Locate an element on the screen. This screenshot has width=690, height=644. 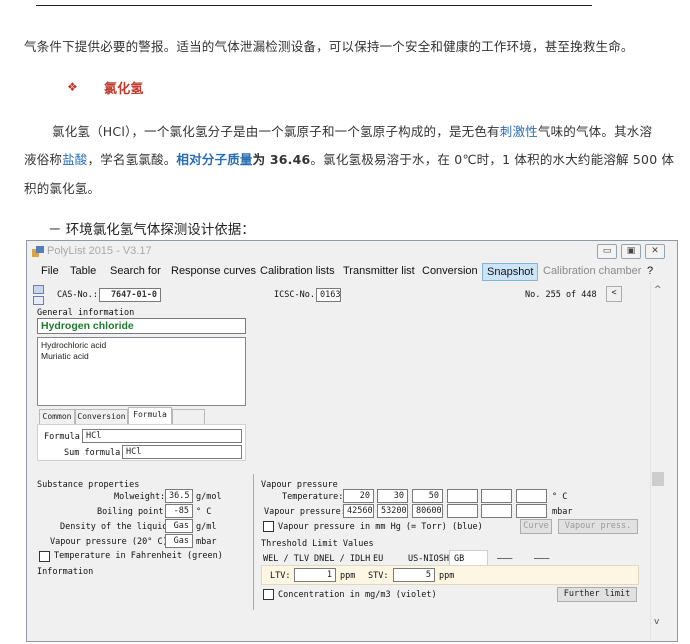
concentration-label: Concentration in mg/m3 (violet) is located at coordinates (357, 595).